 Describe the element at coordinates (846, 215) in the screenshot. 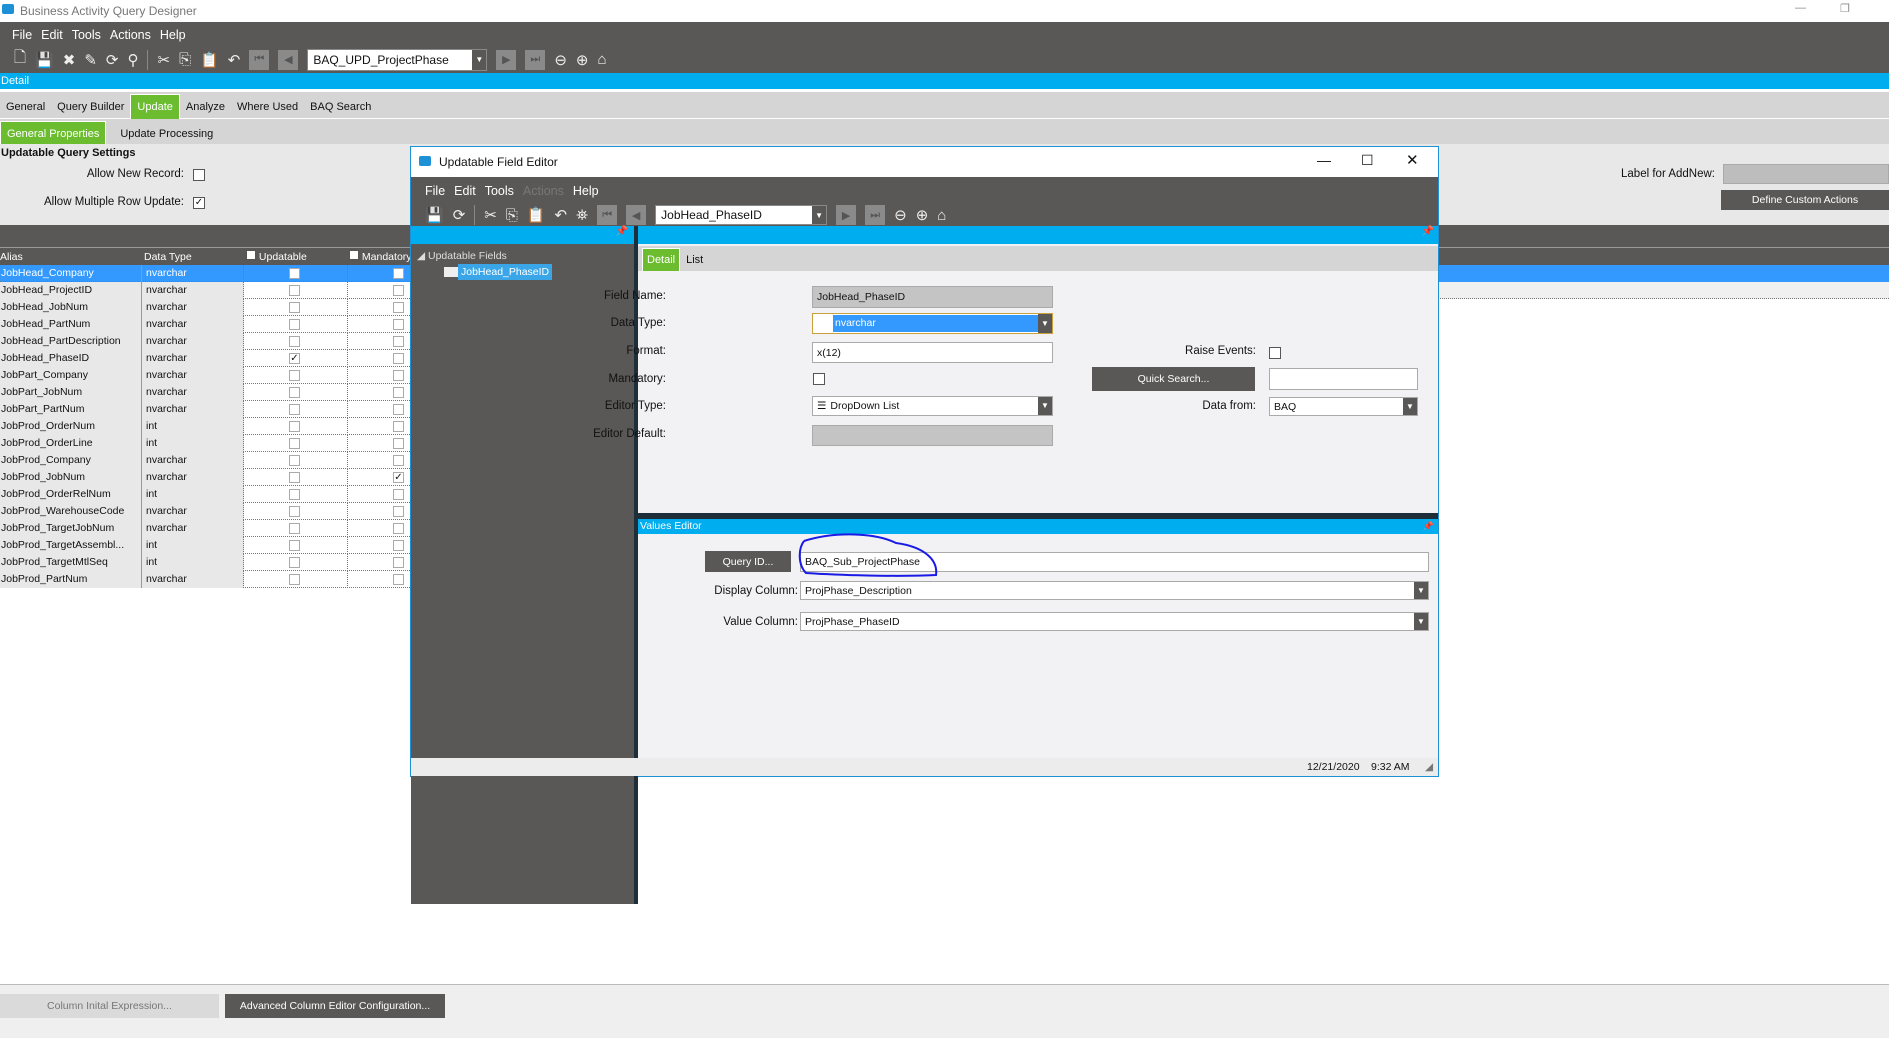

I see `next-record-button: ▶` at that location.